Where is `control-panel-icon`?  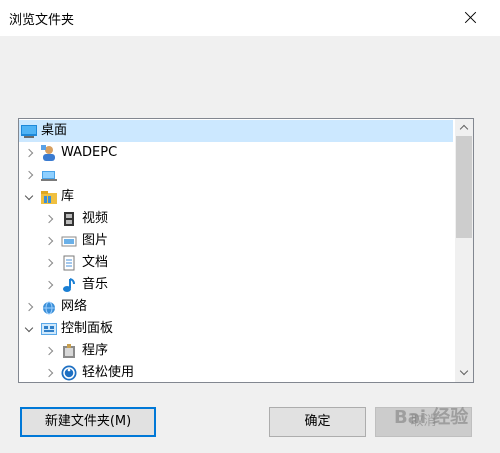 control-panel-icon is located at coordinates (49, 329).